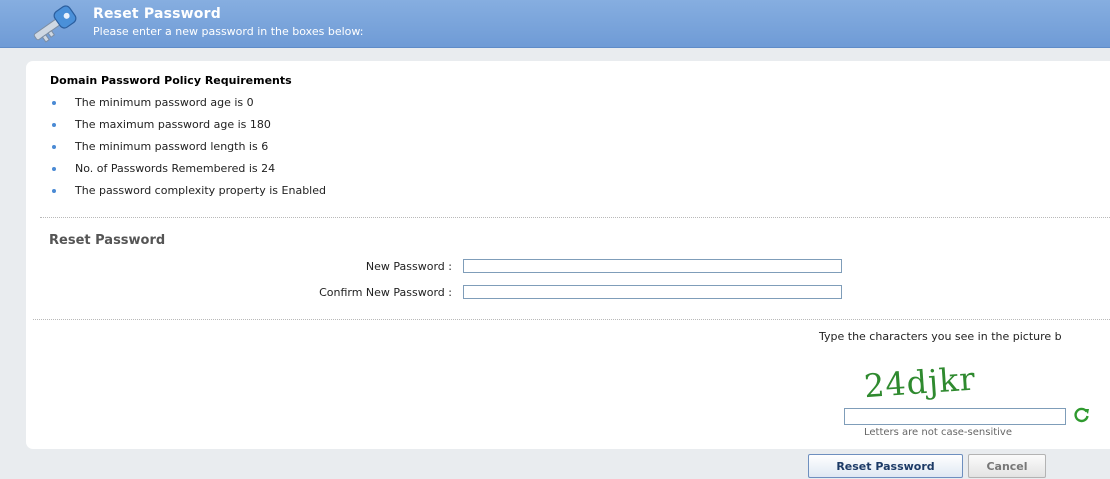 This screenshot has width=1110, height=479. Describe the element at coordinates (385, 292) in the screenshot. I see `confirm-password-label: Confirm New Password :` at that location.